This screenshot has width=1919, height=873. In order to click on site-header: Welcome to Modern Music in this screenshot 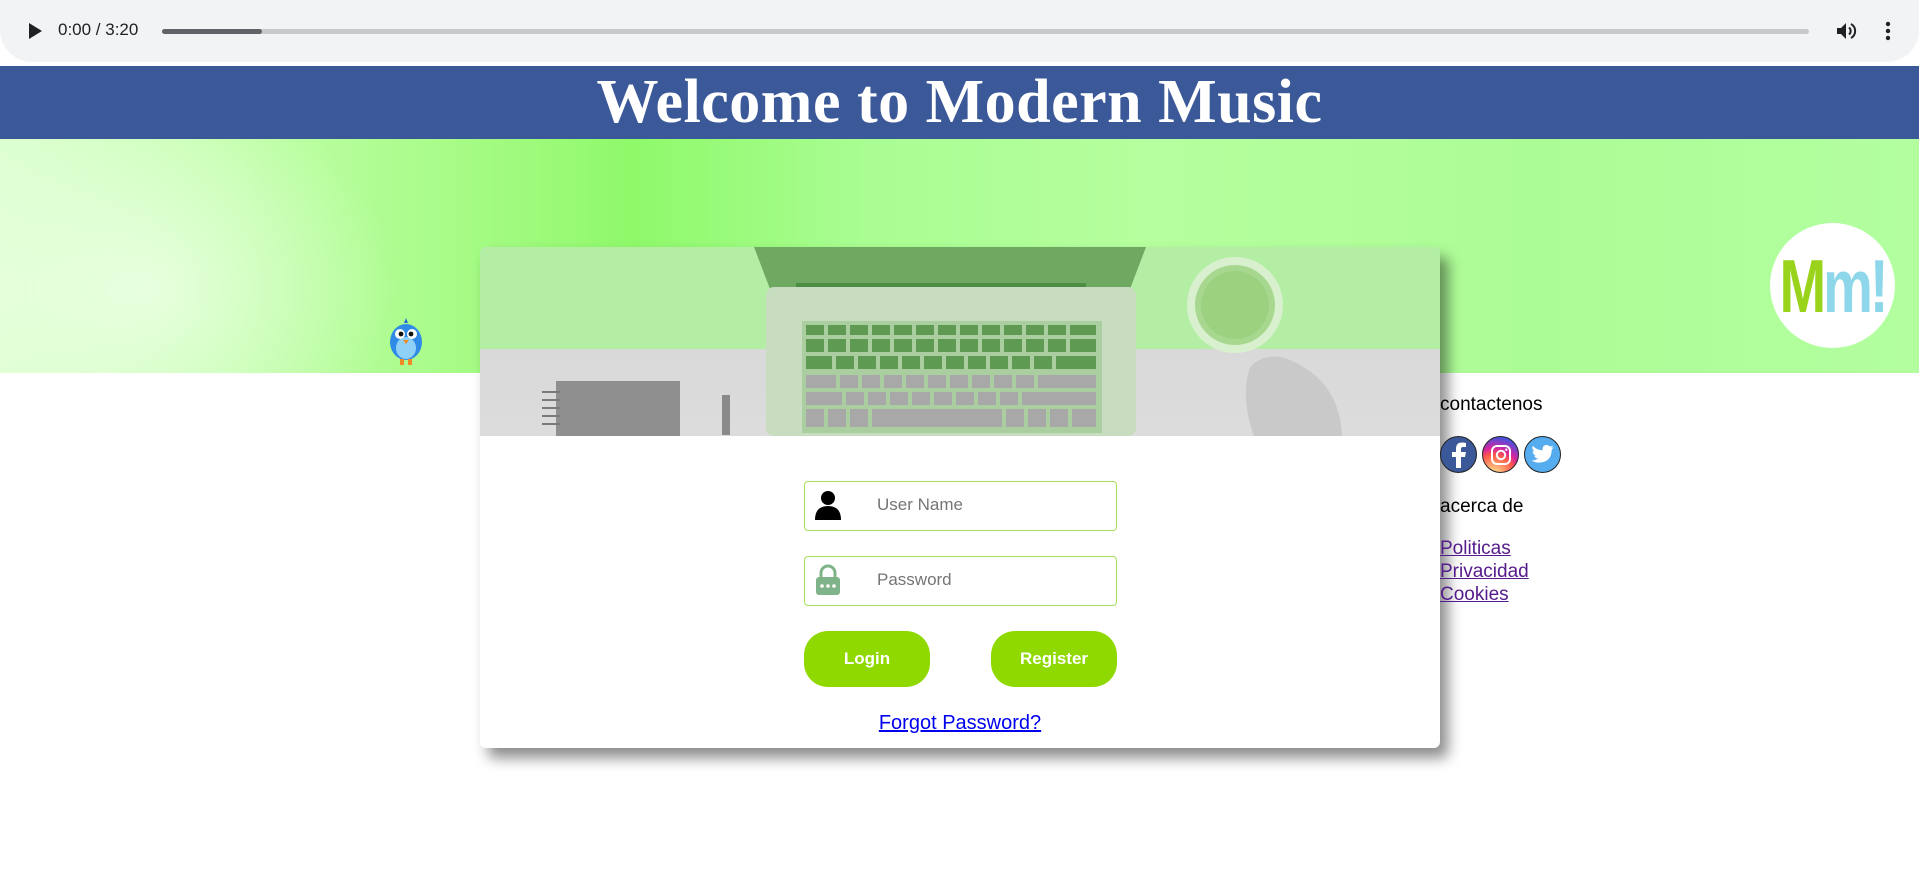, I will do `click(959, 102)`.